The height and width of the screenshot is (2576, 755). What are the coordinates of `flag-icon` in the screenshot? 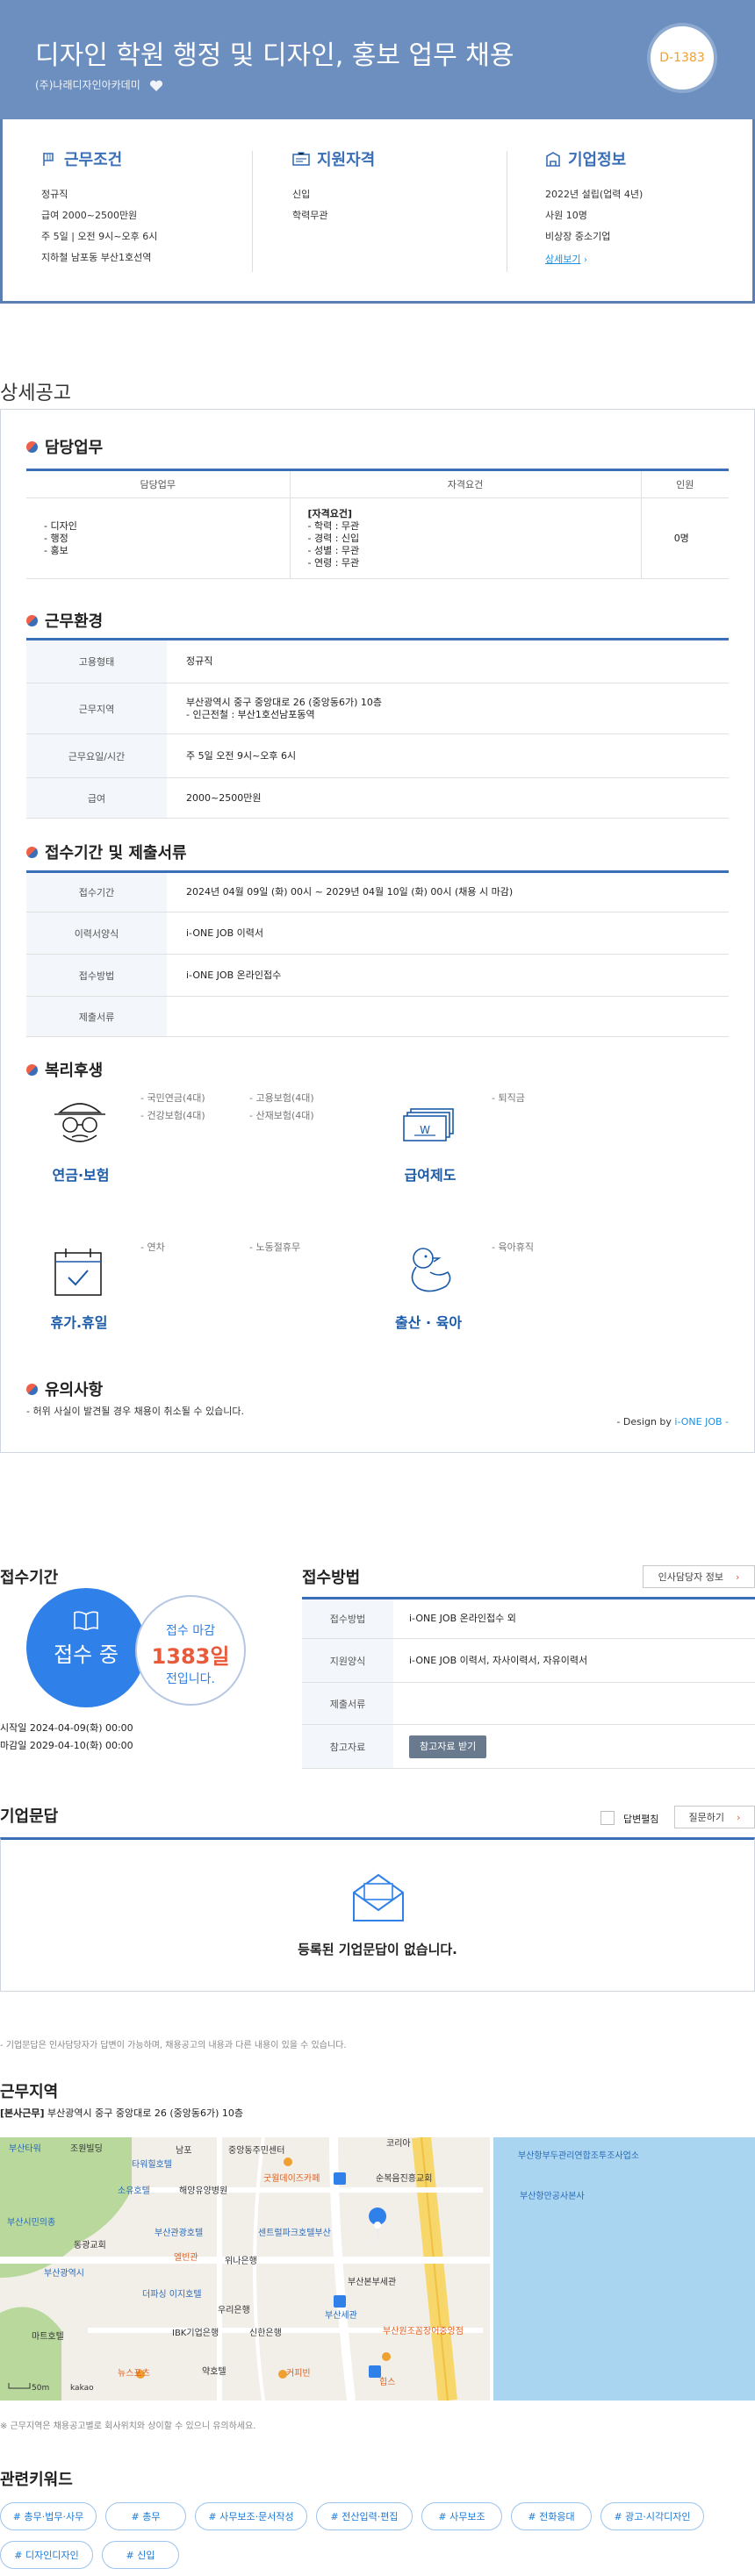 It's located at (48, 159).